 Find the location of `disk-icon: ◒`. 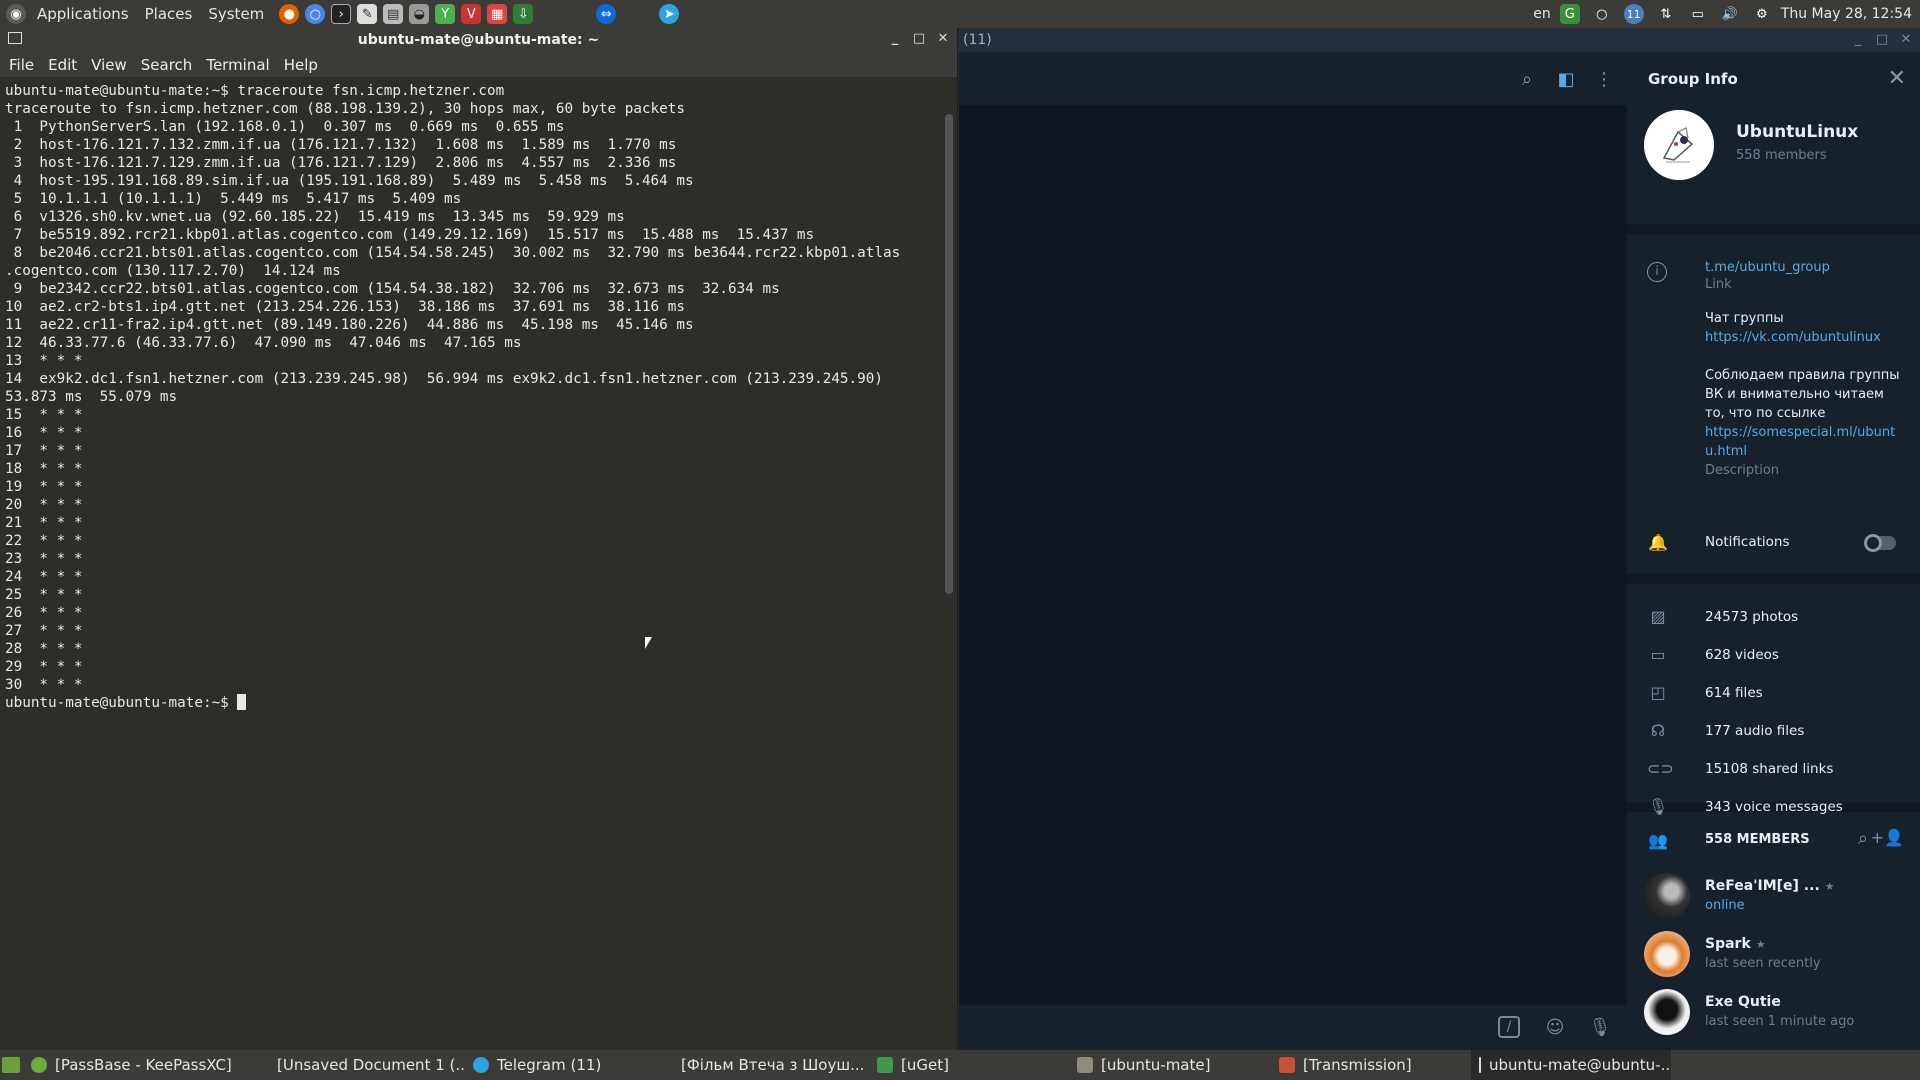

disk-icon: ◒ is located at coordinates (419, 14).